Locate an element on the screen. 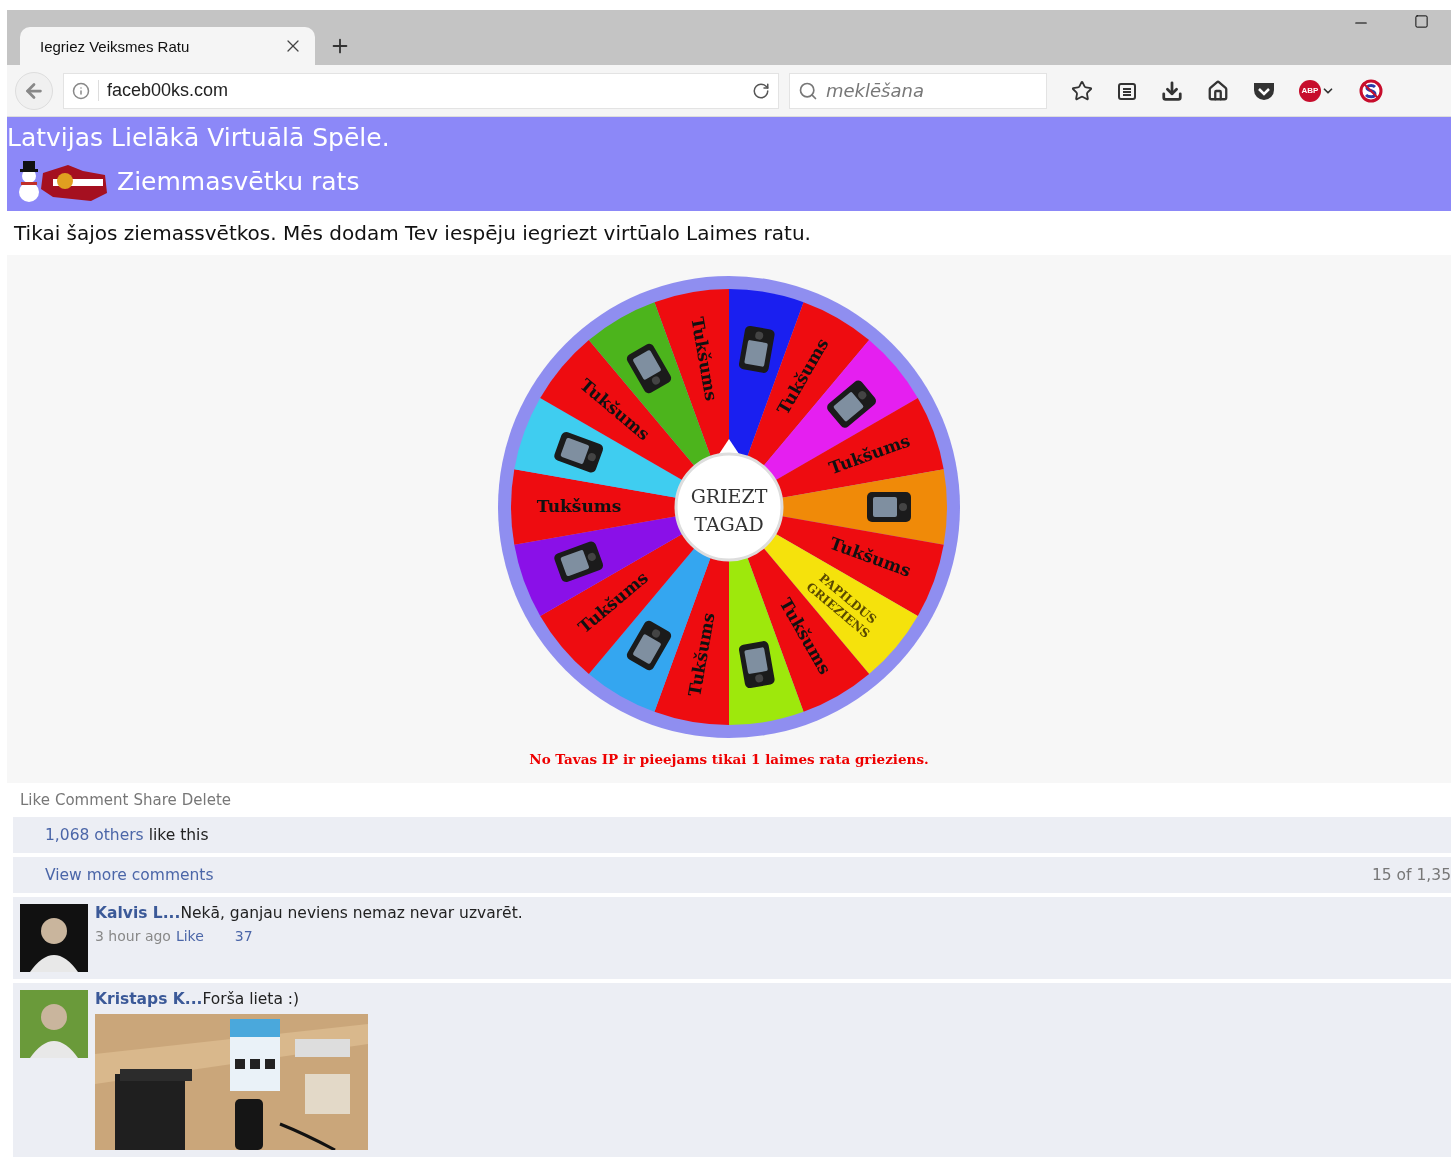 Image resolution: width=1451 pixels, height=1158 pixels. like-count: 37 is located at coordinates (243, 936).